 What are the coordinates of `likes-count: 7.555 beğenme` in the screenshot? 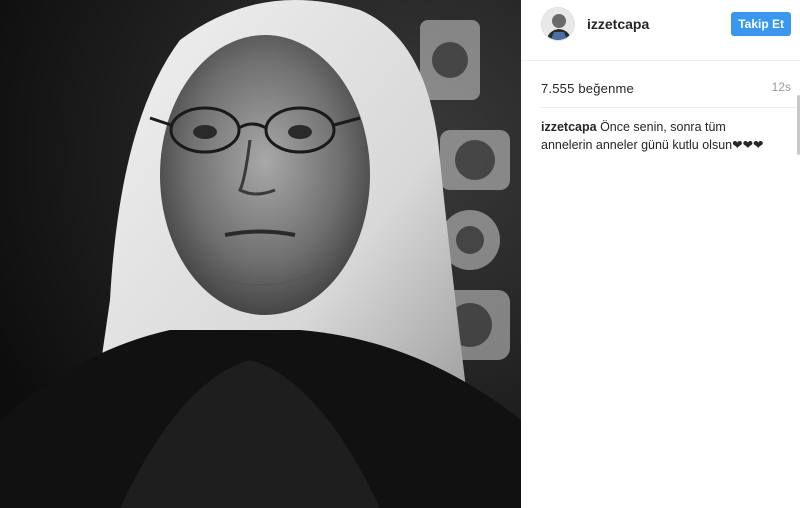 It's located at (587, 88).